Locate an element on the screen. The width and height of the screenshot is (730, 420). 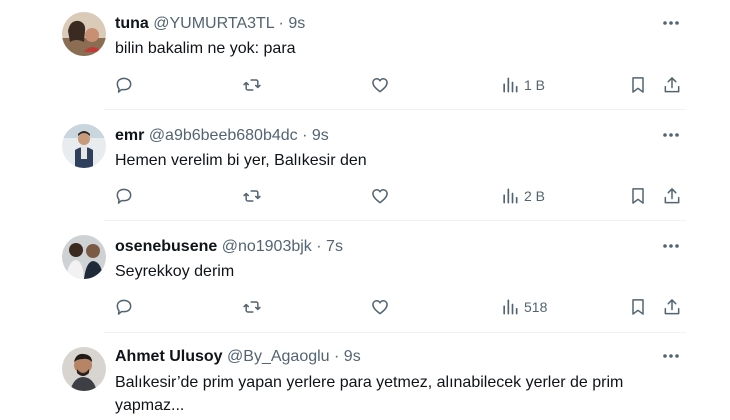
display-name: osenebusene is located at coordinates (166, 246).